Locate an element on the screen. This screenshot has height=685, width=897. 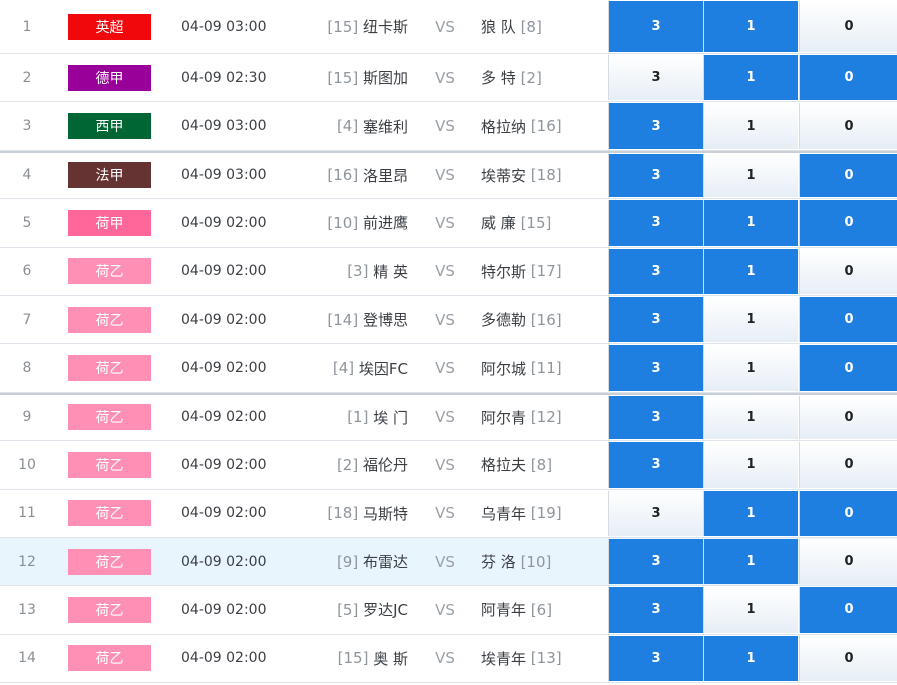
away-team-name: 格拉纳 is located at coordinates (504, 126).